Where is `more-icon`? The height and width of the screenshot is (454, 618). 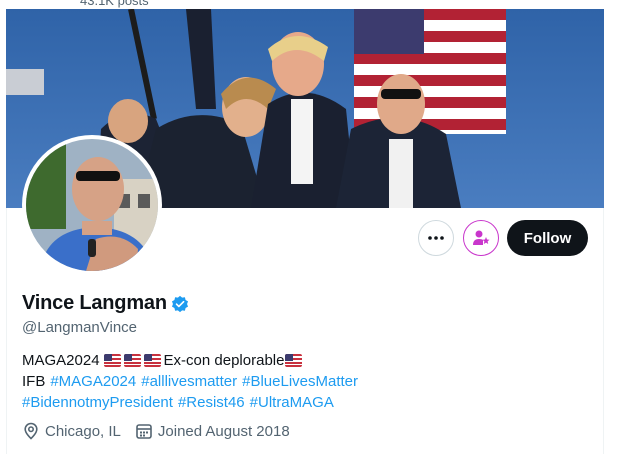
more-icon is located at coordinates (436, 238).